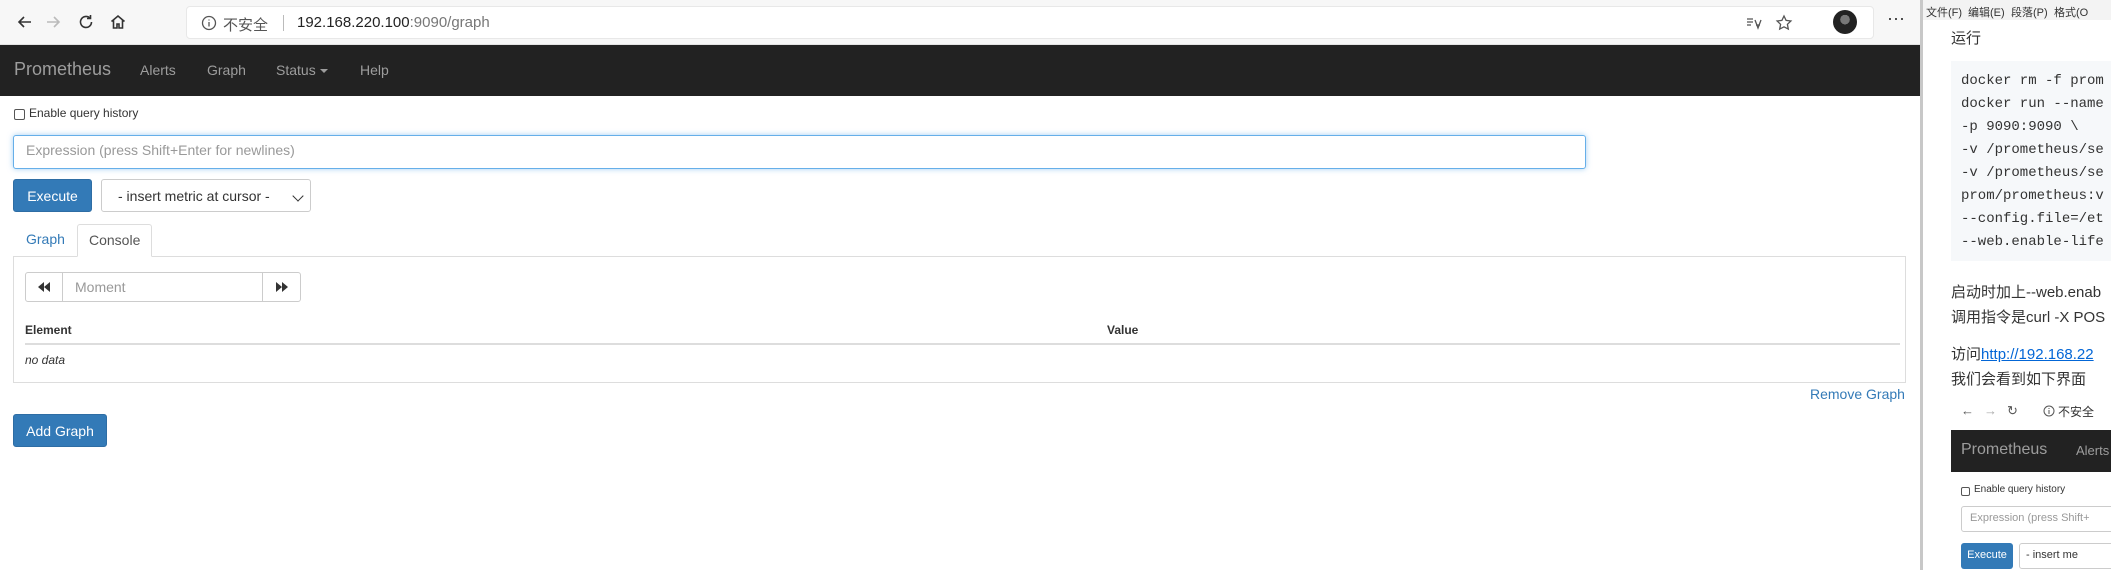 This screenshot has width=2111, height=570. Describe the element at coordinates (2065, 556) in the screenshot. I see `mini-metric-select: - insert me` at that location.